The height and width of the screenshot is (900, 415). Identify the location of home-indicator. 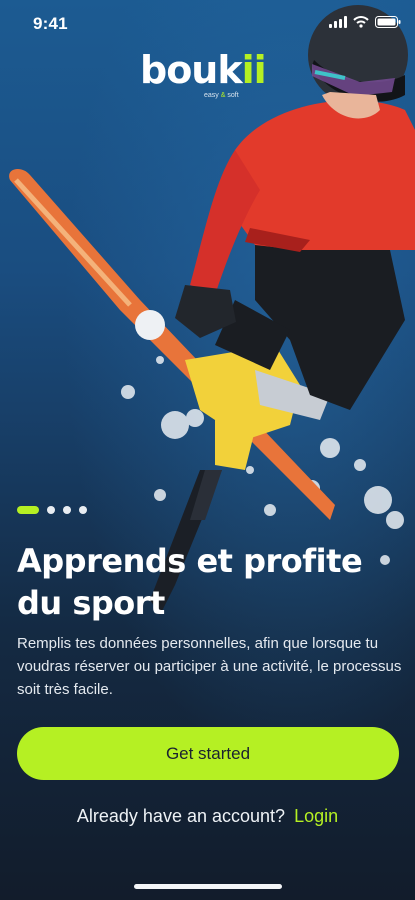
(208, 886).